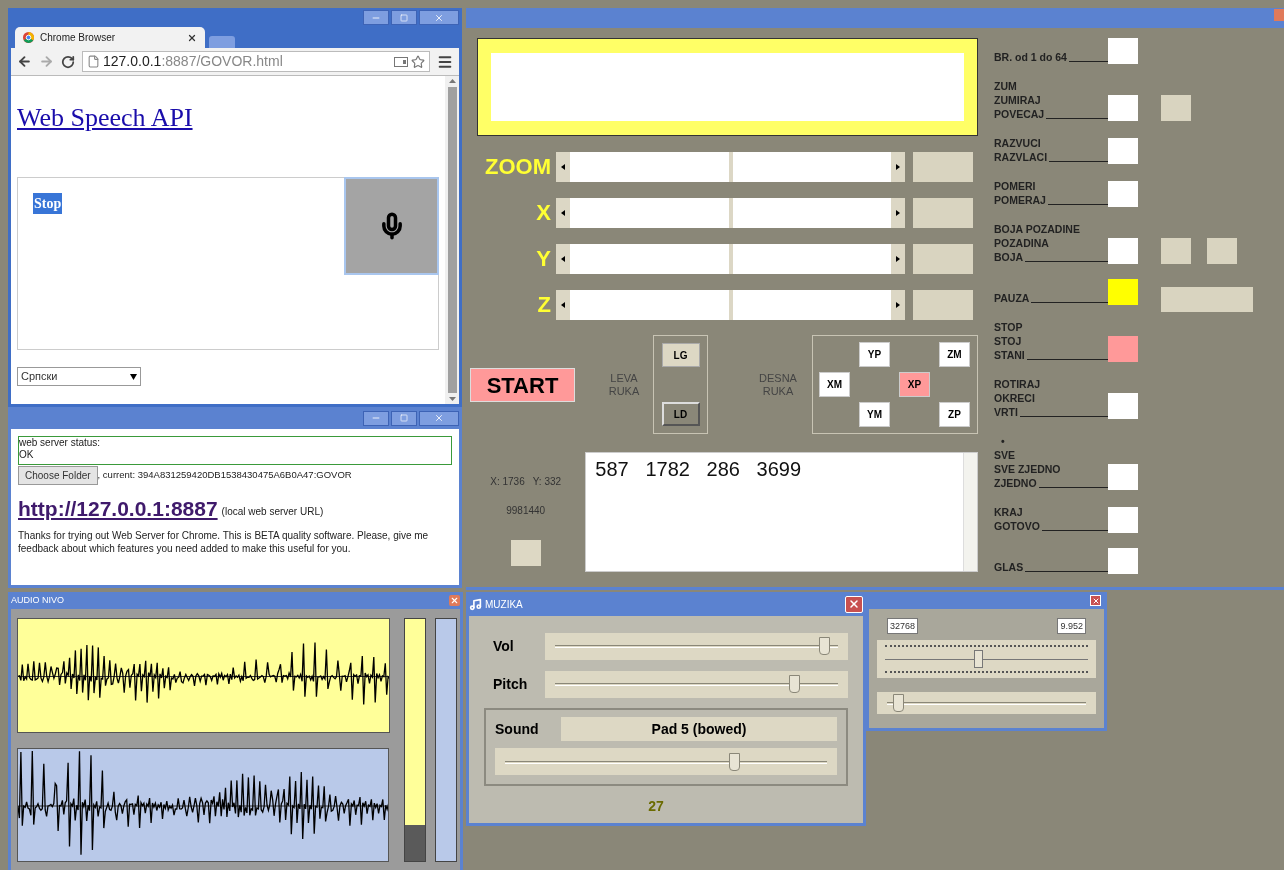 This screenshot has width=1284, height=870. Describe the element at coordinates (401, 61) in the screenshot. I see `cast-icon` at that location.